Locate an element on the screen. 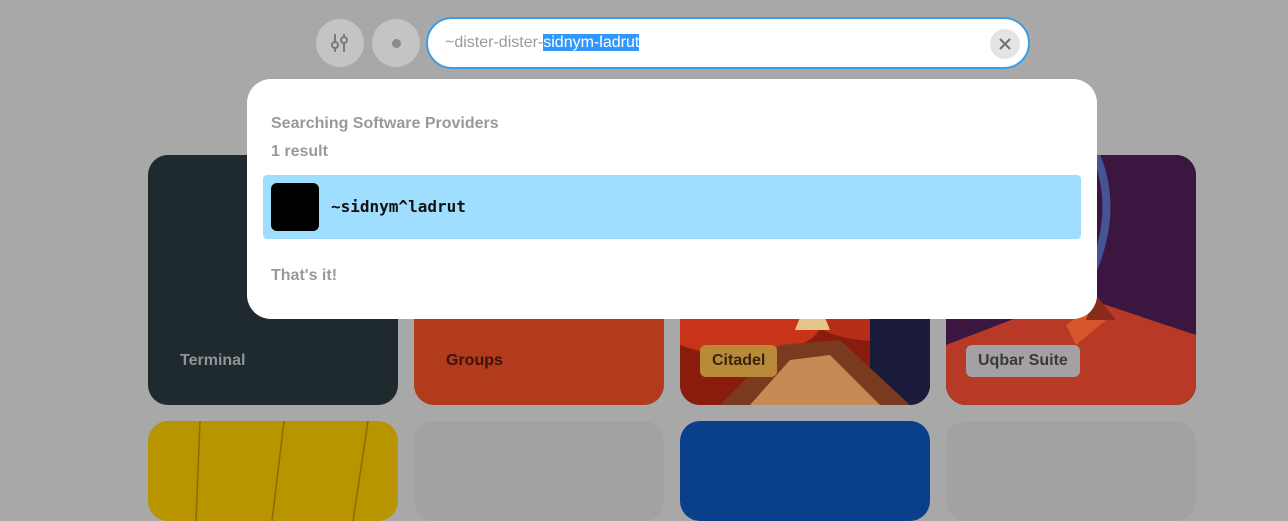  result-item-name: ~sidnym^ladrut is located at coordinates (398, 206).